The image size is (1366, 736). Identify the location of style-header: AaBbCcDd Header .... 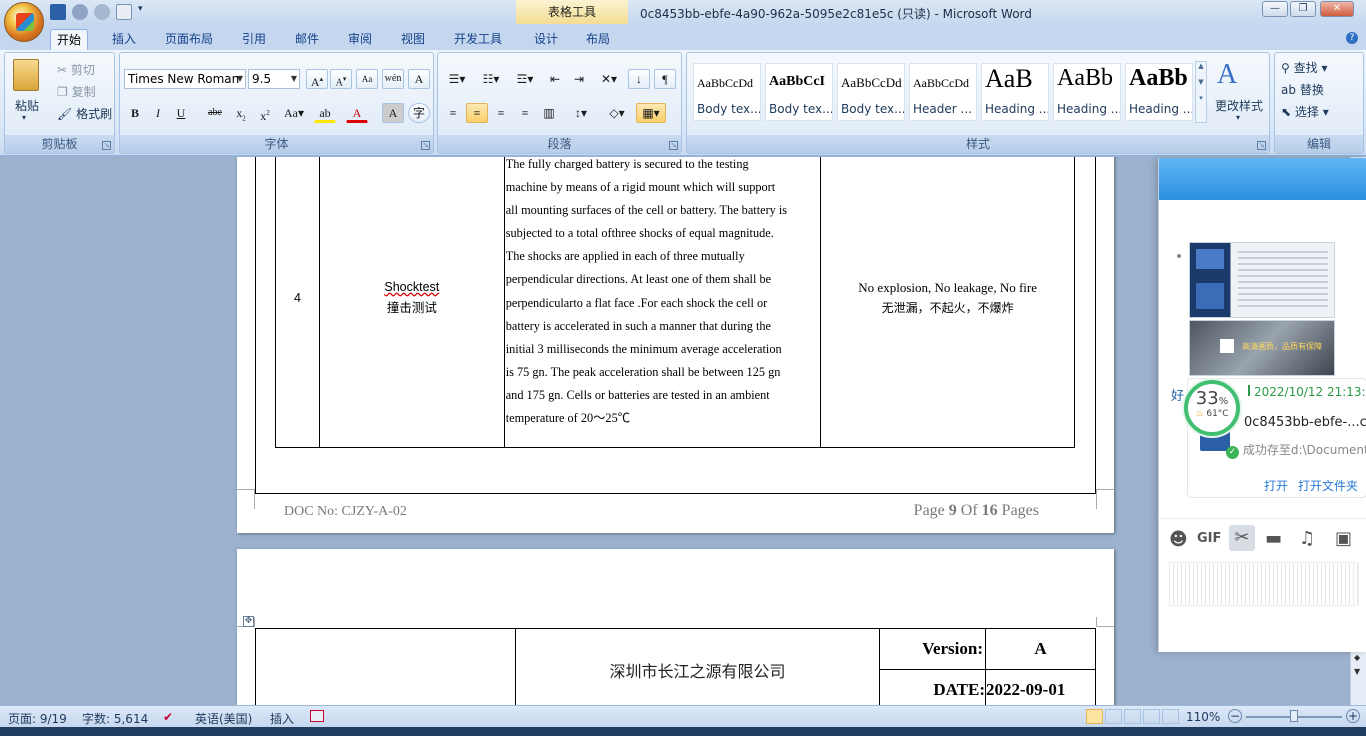
(943, 92).